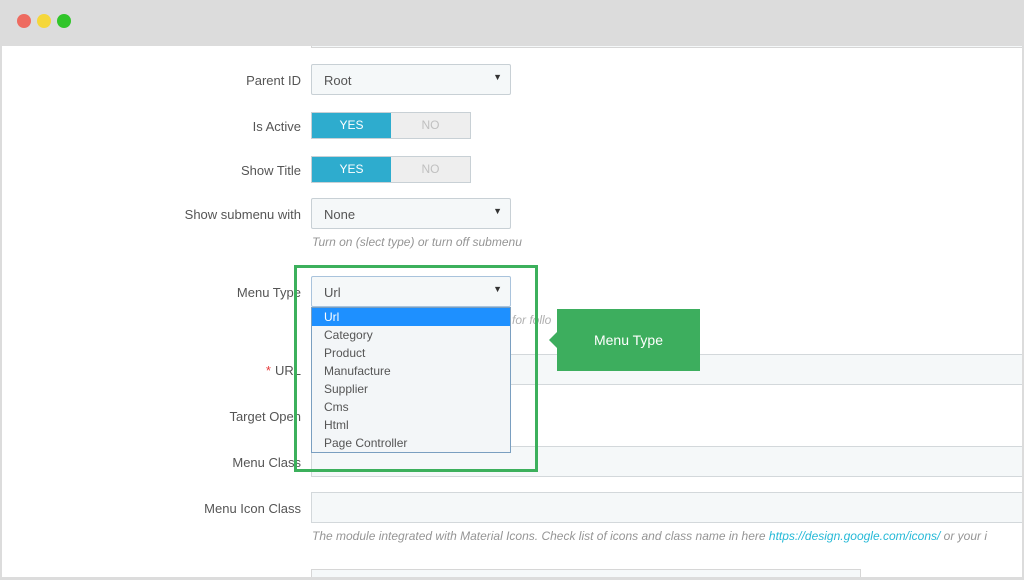 This screenshot has height=580, width=1024. What do you see at coordinates (417, 242) in the screenshot?
I see `show-submenu-help: Turn on (slect type) or turn off submenu` at bounding box center [417, 242].